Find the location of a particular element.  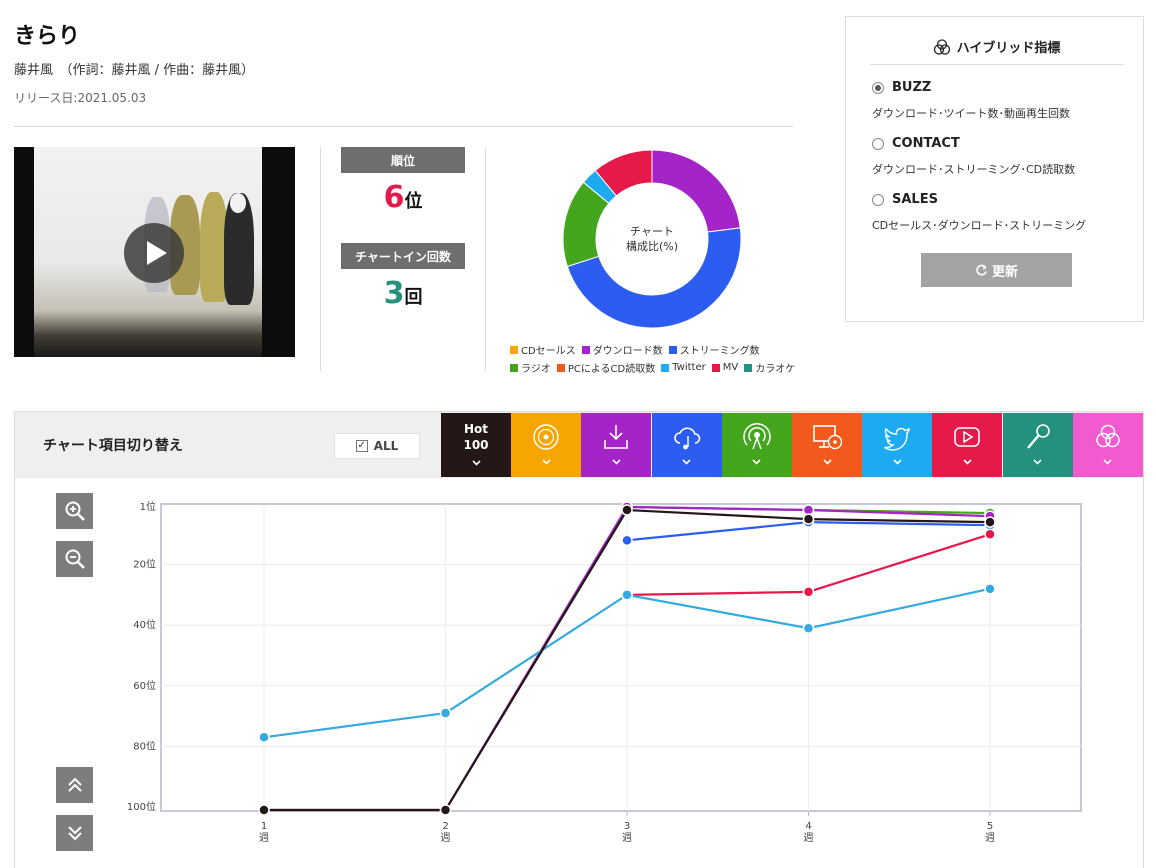

legend-item: ストリーミング数 is located at coordinates (714, 349).